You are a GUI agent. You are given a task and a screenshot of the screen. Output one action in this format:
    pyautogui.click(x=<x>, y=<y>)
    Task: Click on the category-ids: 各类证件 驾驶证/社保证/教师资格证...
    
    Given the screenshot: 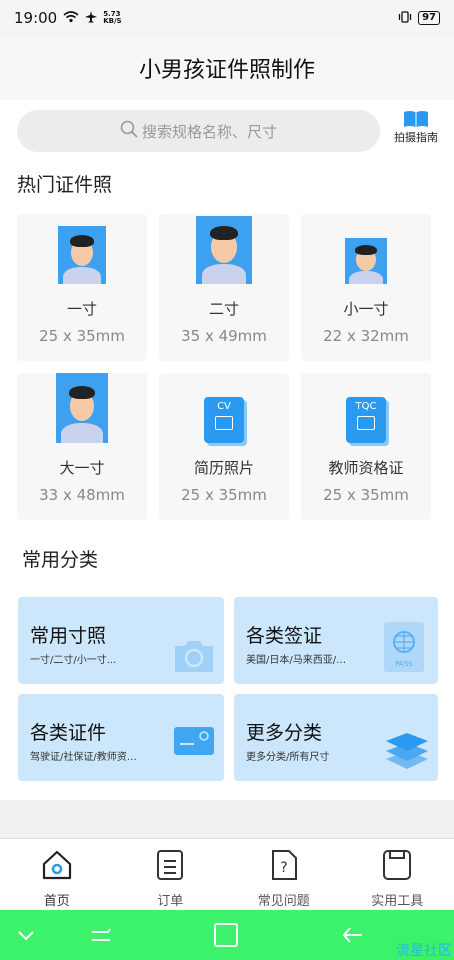 What is the action you would take?
    pyautogui.click(x=121, y=737)
    